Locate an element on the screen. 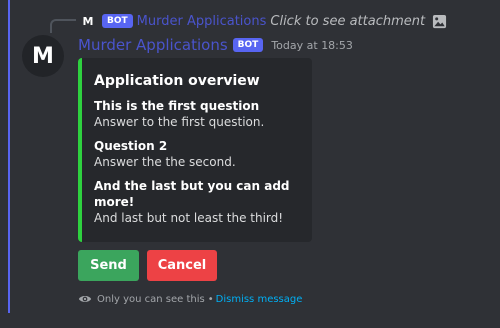 The width and height of the screenshot is (500, 328). image-icon is located at coordinates (439, 21).